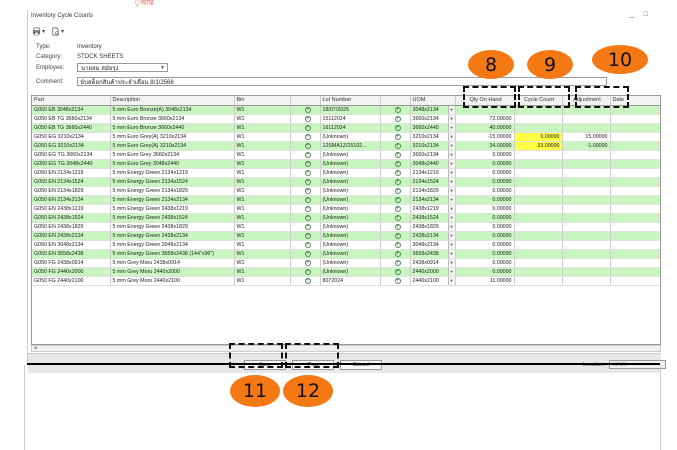 The width and height of the screenshot is (677, 450). Describe the element at coordinates (172, 164) in the screenshot. I see `description-cell: 5 mm Euro Grey 3048x2440` at that location.